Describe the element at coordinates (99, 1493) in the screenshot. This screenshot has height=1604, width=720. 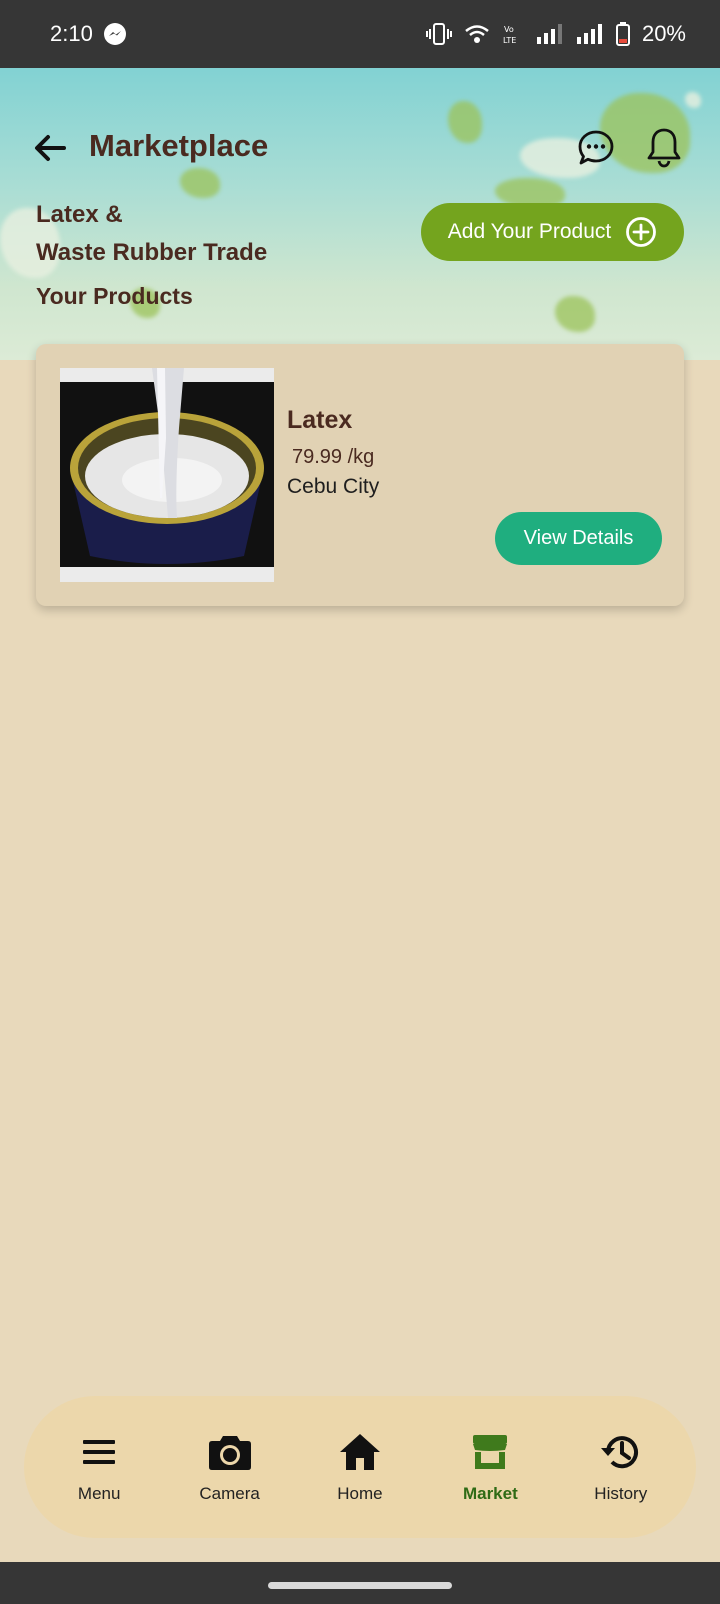
I see `nav-label-menu: Menu` at that location.